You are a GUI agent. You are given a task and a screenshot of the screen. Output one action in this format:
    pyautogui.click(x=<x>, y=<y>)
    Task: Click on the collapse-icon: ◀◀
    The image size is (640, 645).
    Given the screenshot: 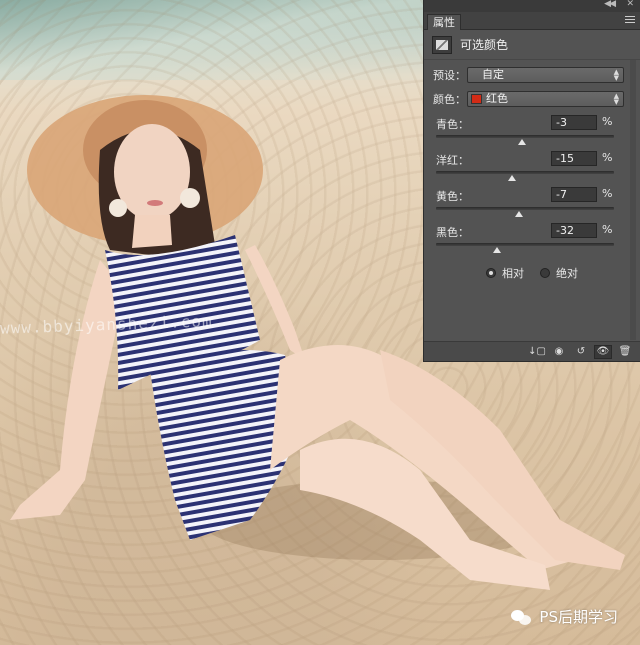 What is the action you would take?
    pyautogui.click(x=610, y=4)
    